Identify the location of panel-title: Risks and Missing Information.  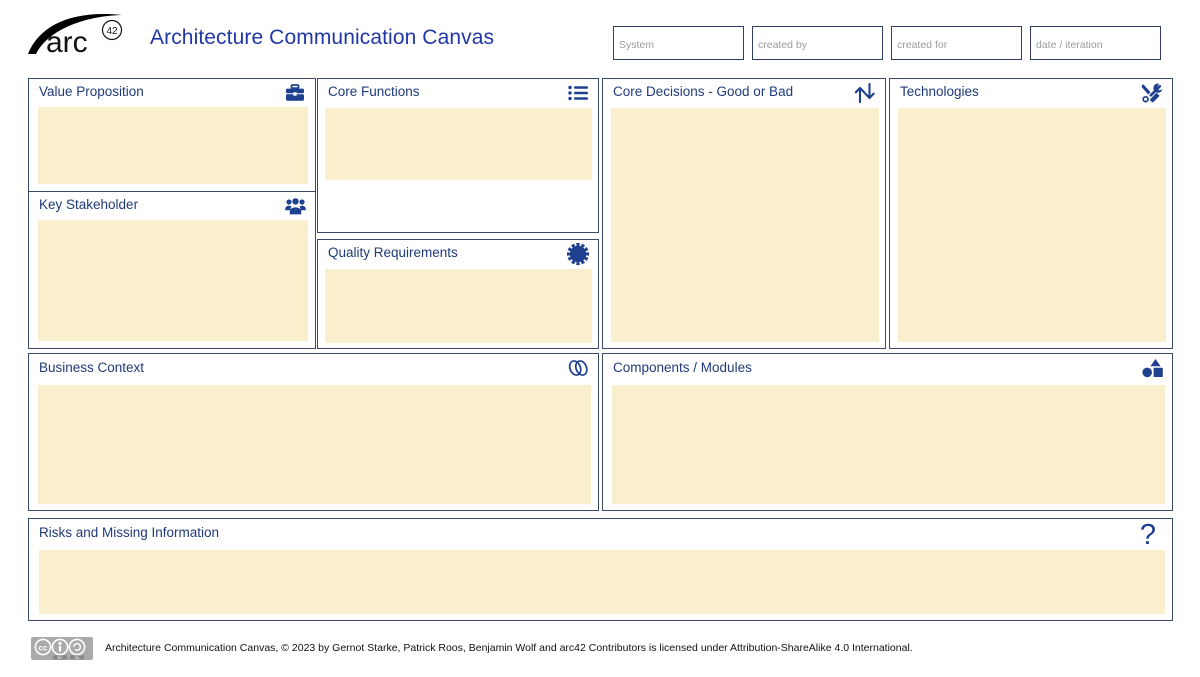
(129, 532).